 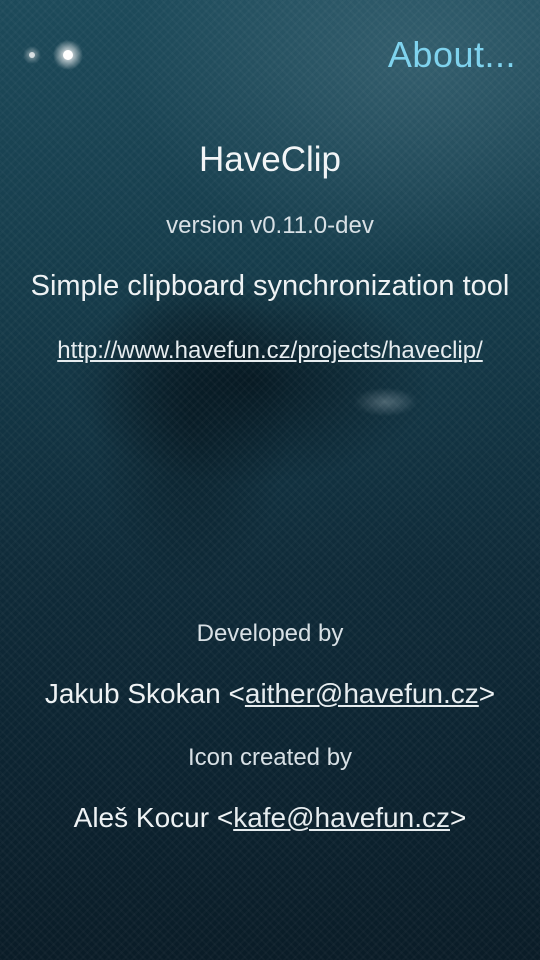 What do you see at coordinates (270, 757) in the screenshot?
I see `icon-created-by-label: Icon created by` at bounding box center [270, 757].